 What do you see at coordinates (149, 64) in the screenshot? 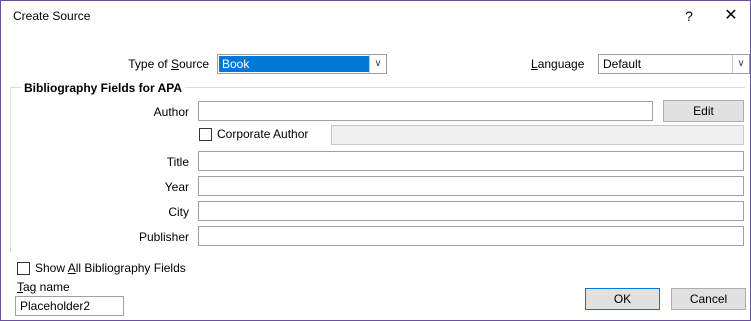
I see `type-of-source-label-pre: Type of` at bounding box center [149, 64].